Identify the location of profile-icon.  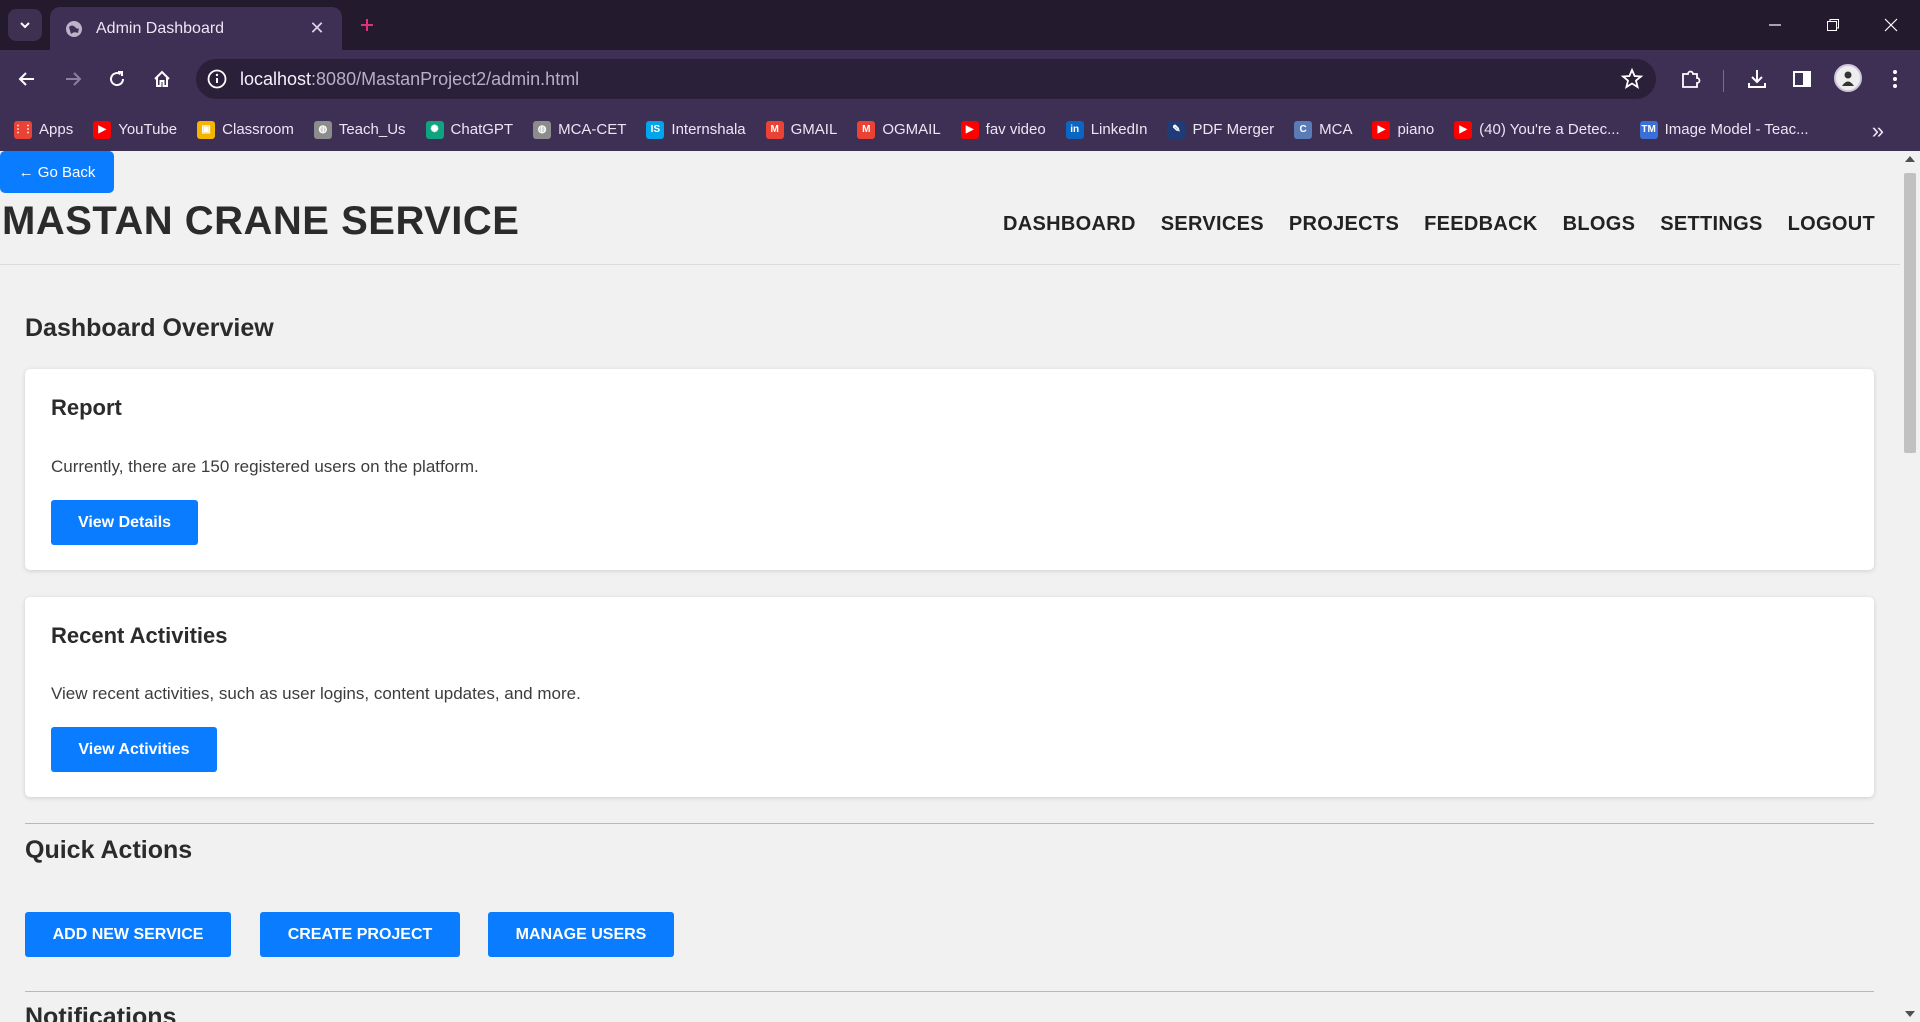
(1848, 78).